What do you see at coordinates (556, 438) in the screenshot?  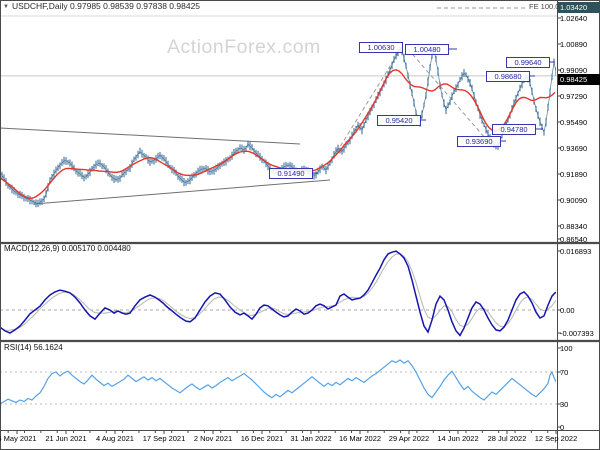 I see `date-label: 12 Sep 2022` at bounding box center [556, 438].